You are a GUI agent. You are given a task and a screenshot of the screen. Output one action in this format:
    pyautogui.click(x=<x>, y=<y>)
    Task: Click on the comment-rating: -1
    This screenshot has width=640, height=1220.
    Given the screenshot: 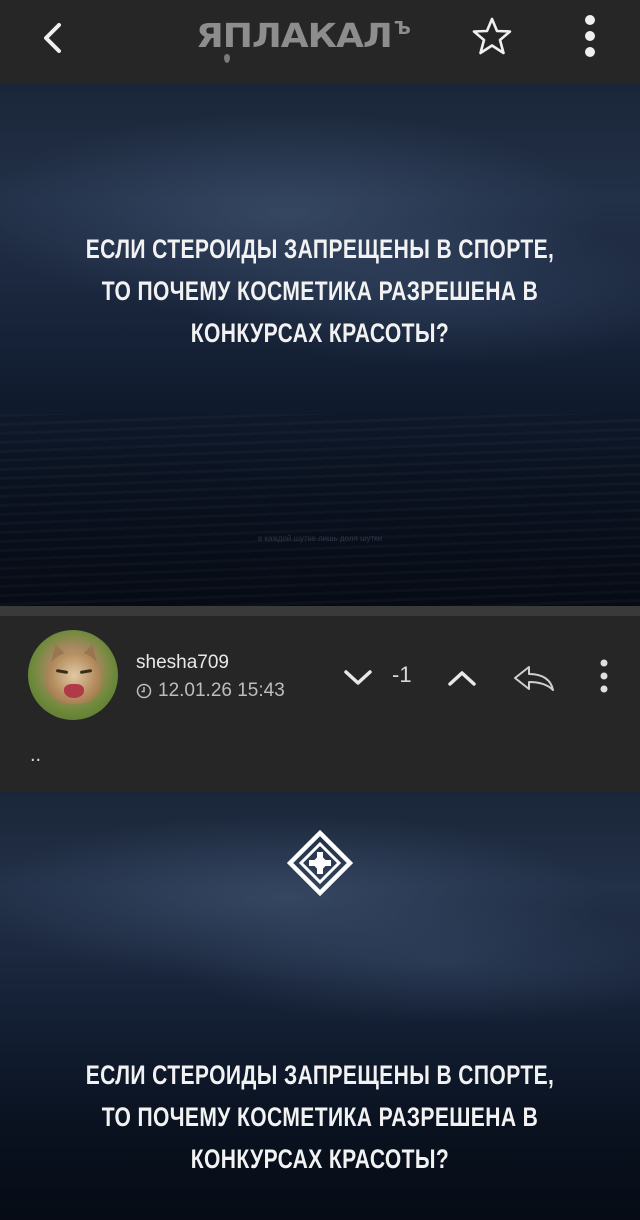 What is the action you would take?
    pyautogui.click(x=402, y=674)
    